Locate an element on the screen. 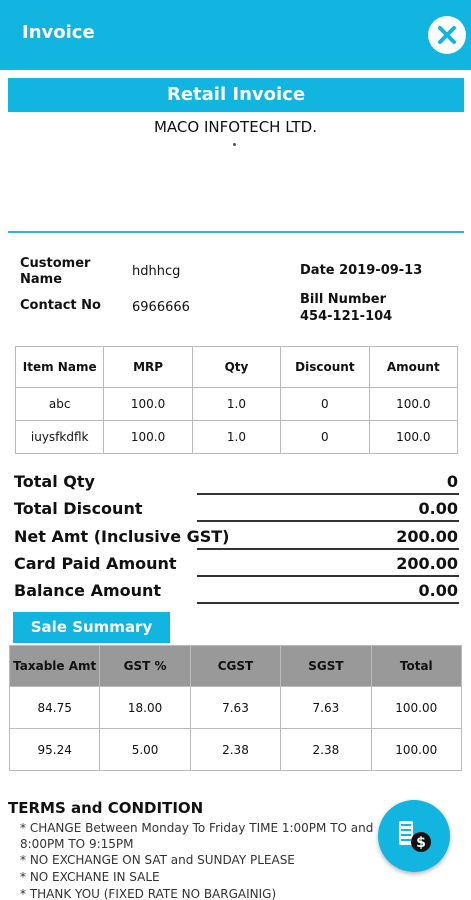 This screenshot has width=471, height=900. app-title: Invoice is located at coordinates (58, 32).